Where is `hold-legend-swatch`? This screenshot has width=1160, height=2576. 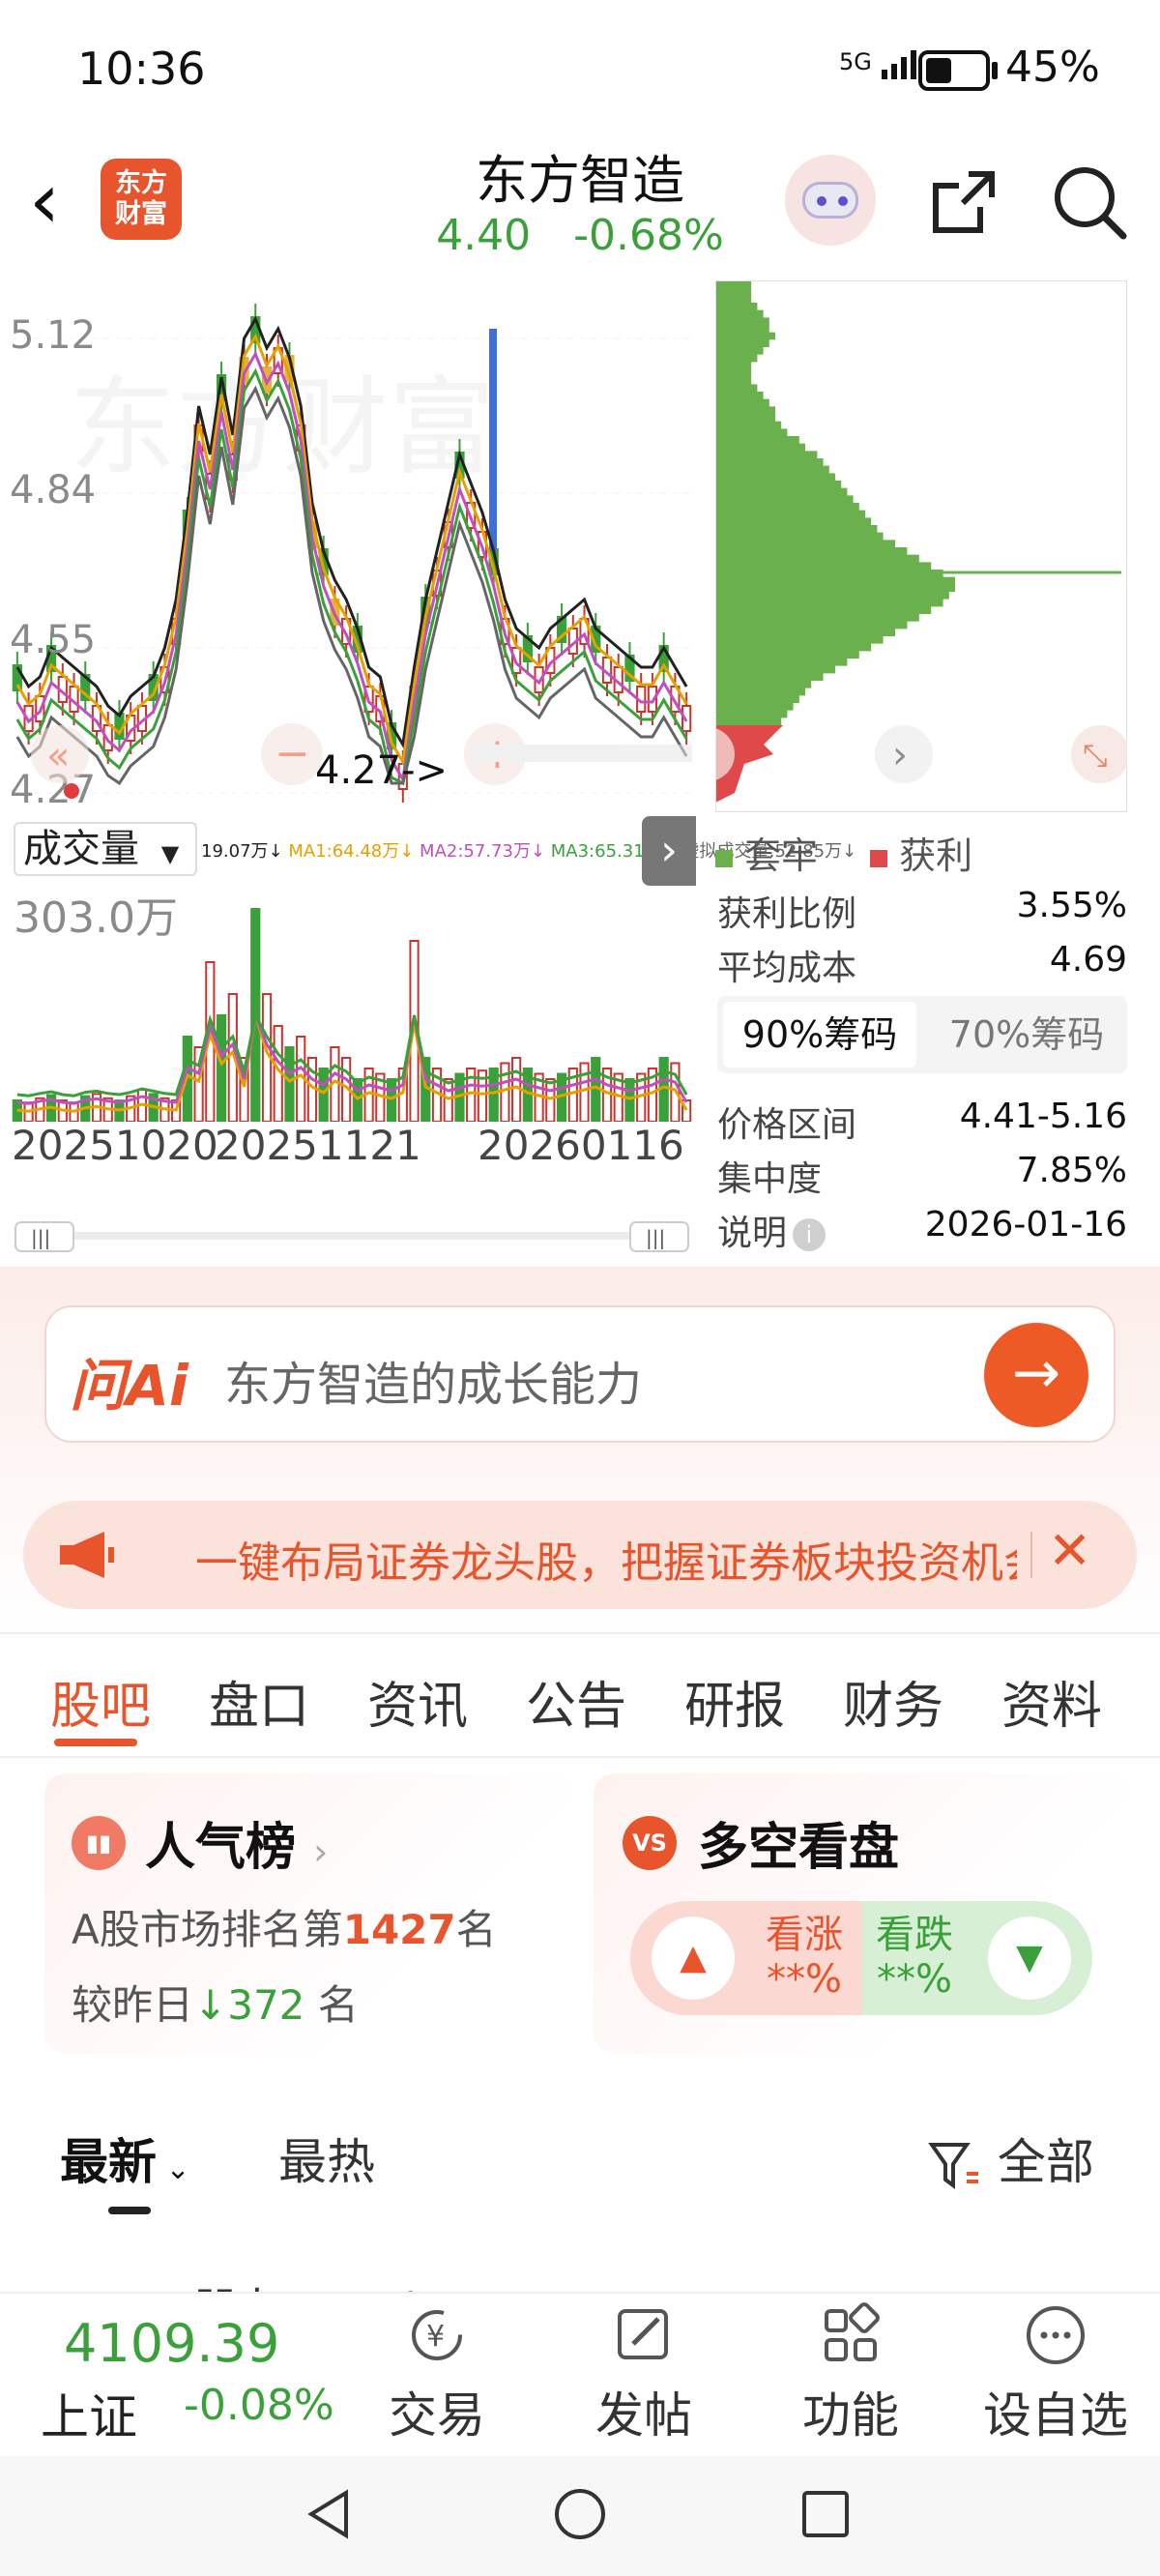
hold-legend-swatch is located at coordinates (724, 858).